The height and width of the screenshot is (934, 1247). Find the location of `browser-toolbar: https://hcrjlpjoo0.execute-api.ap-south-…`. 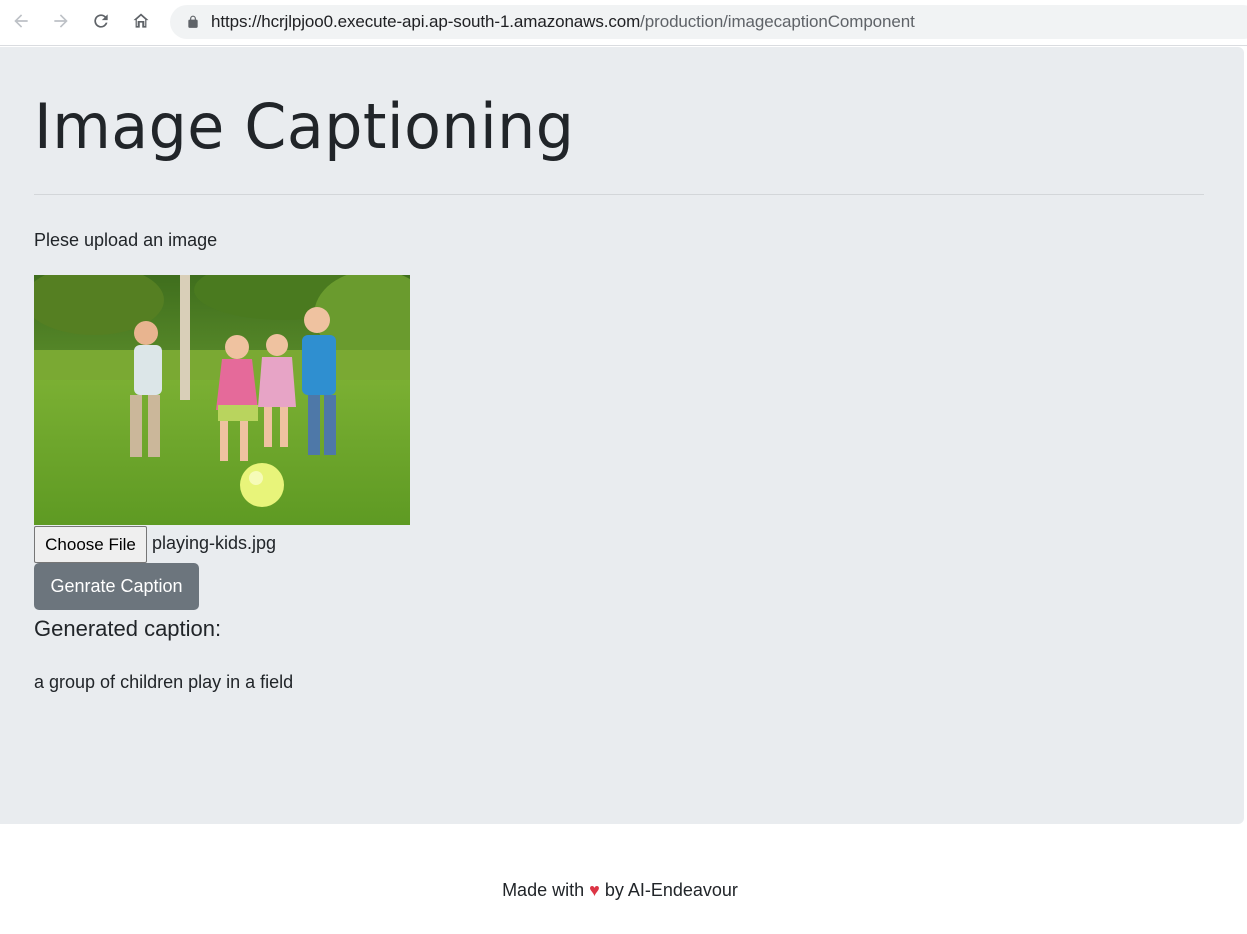

browser-toolbar: https://hcrjlpjoo0.execute-api.ap-south-… is located at coordinates (623, 23).